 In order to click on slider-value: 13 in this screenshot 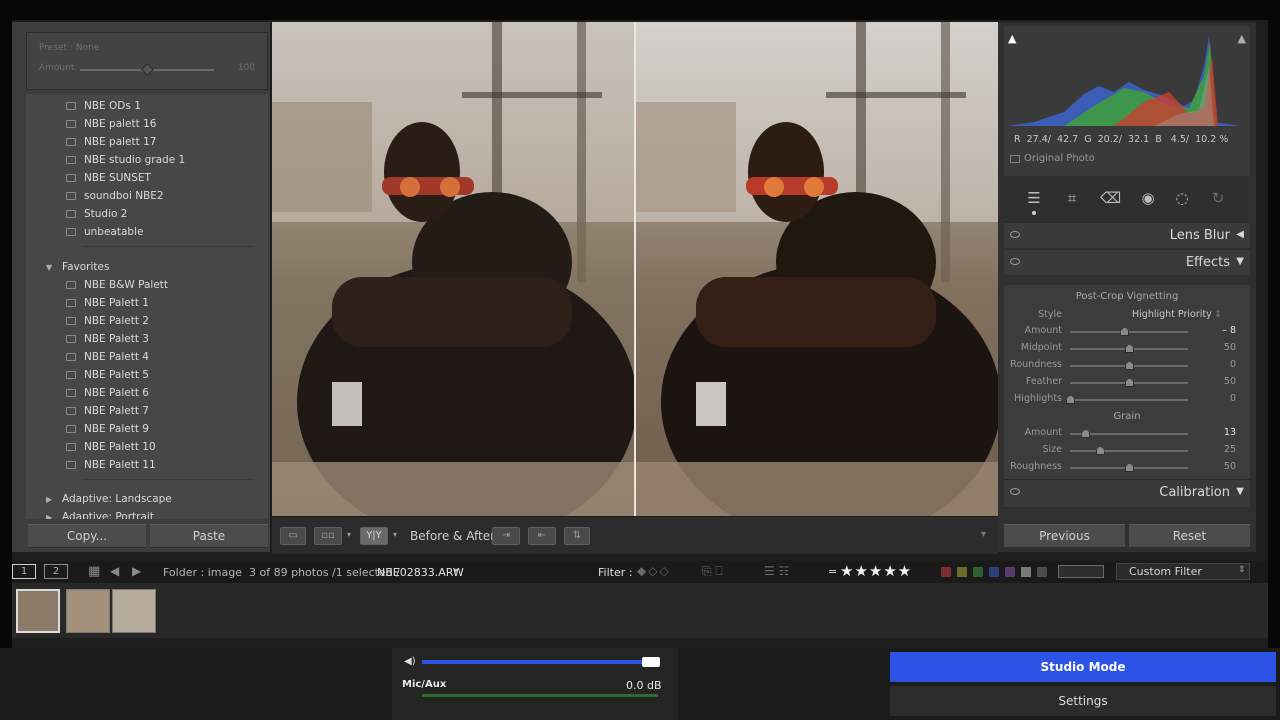, I will do `click(1230, 432)`.